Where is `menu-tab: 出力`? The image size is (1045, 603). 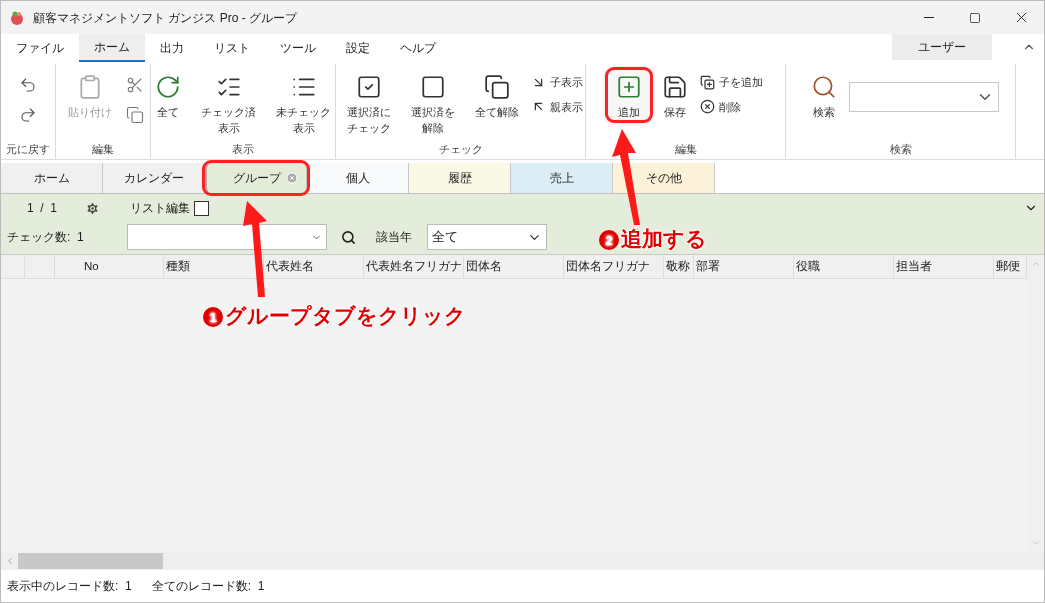
menu-tab: 出力 is located at coordinates (172, 48).